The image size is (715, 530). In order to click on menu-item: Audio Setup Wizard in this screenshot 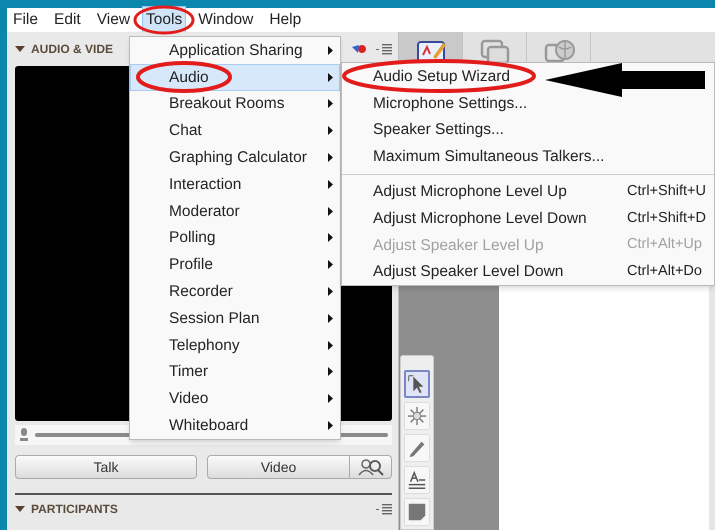, I will do `click(528, 76)`.